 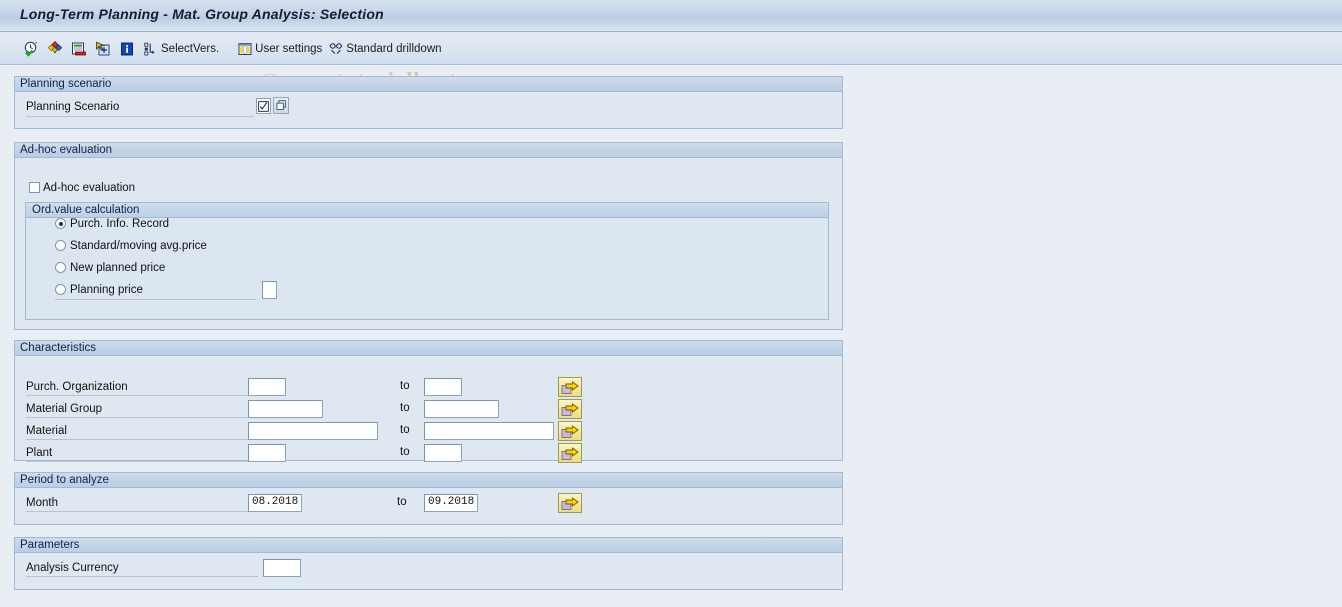 What do you see at coordinates (42, 503) in the screenshot?
I see `month-label: Month` at bounding box center [42, 503].